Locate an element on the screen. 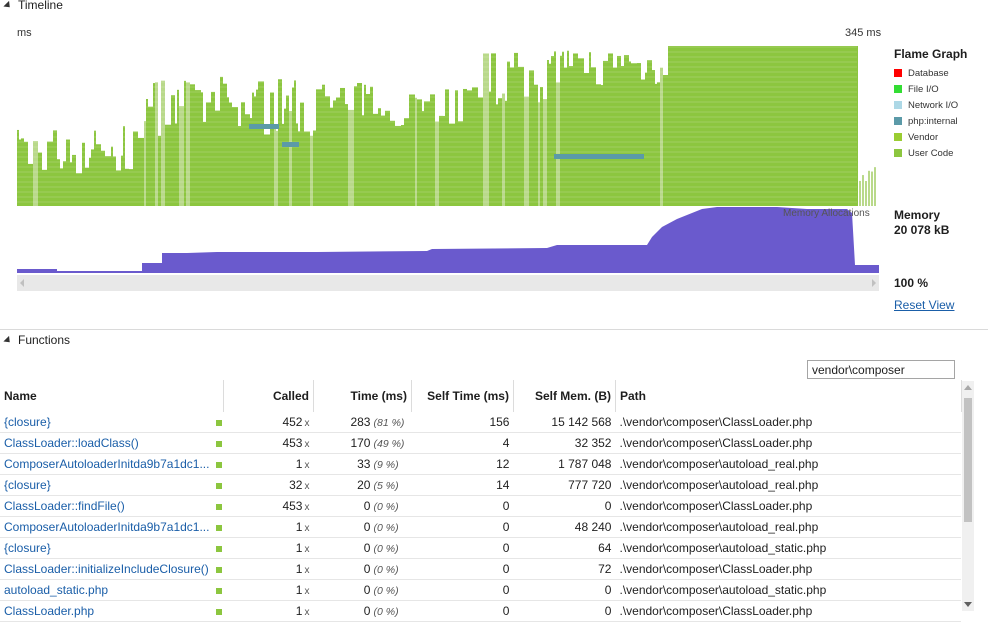 The width and height of the screenshot is (988, 622). column-header-name: Name is located at coordinates (112, 396).